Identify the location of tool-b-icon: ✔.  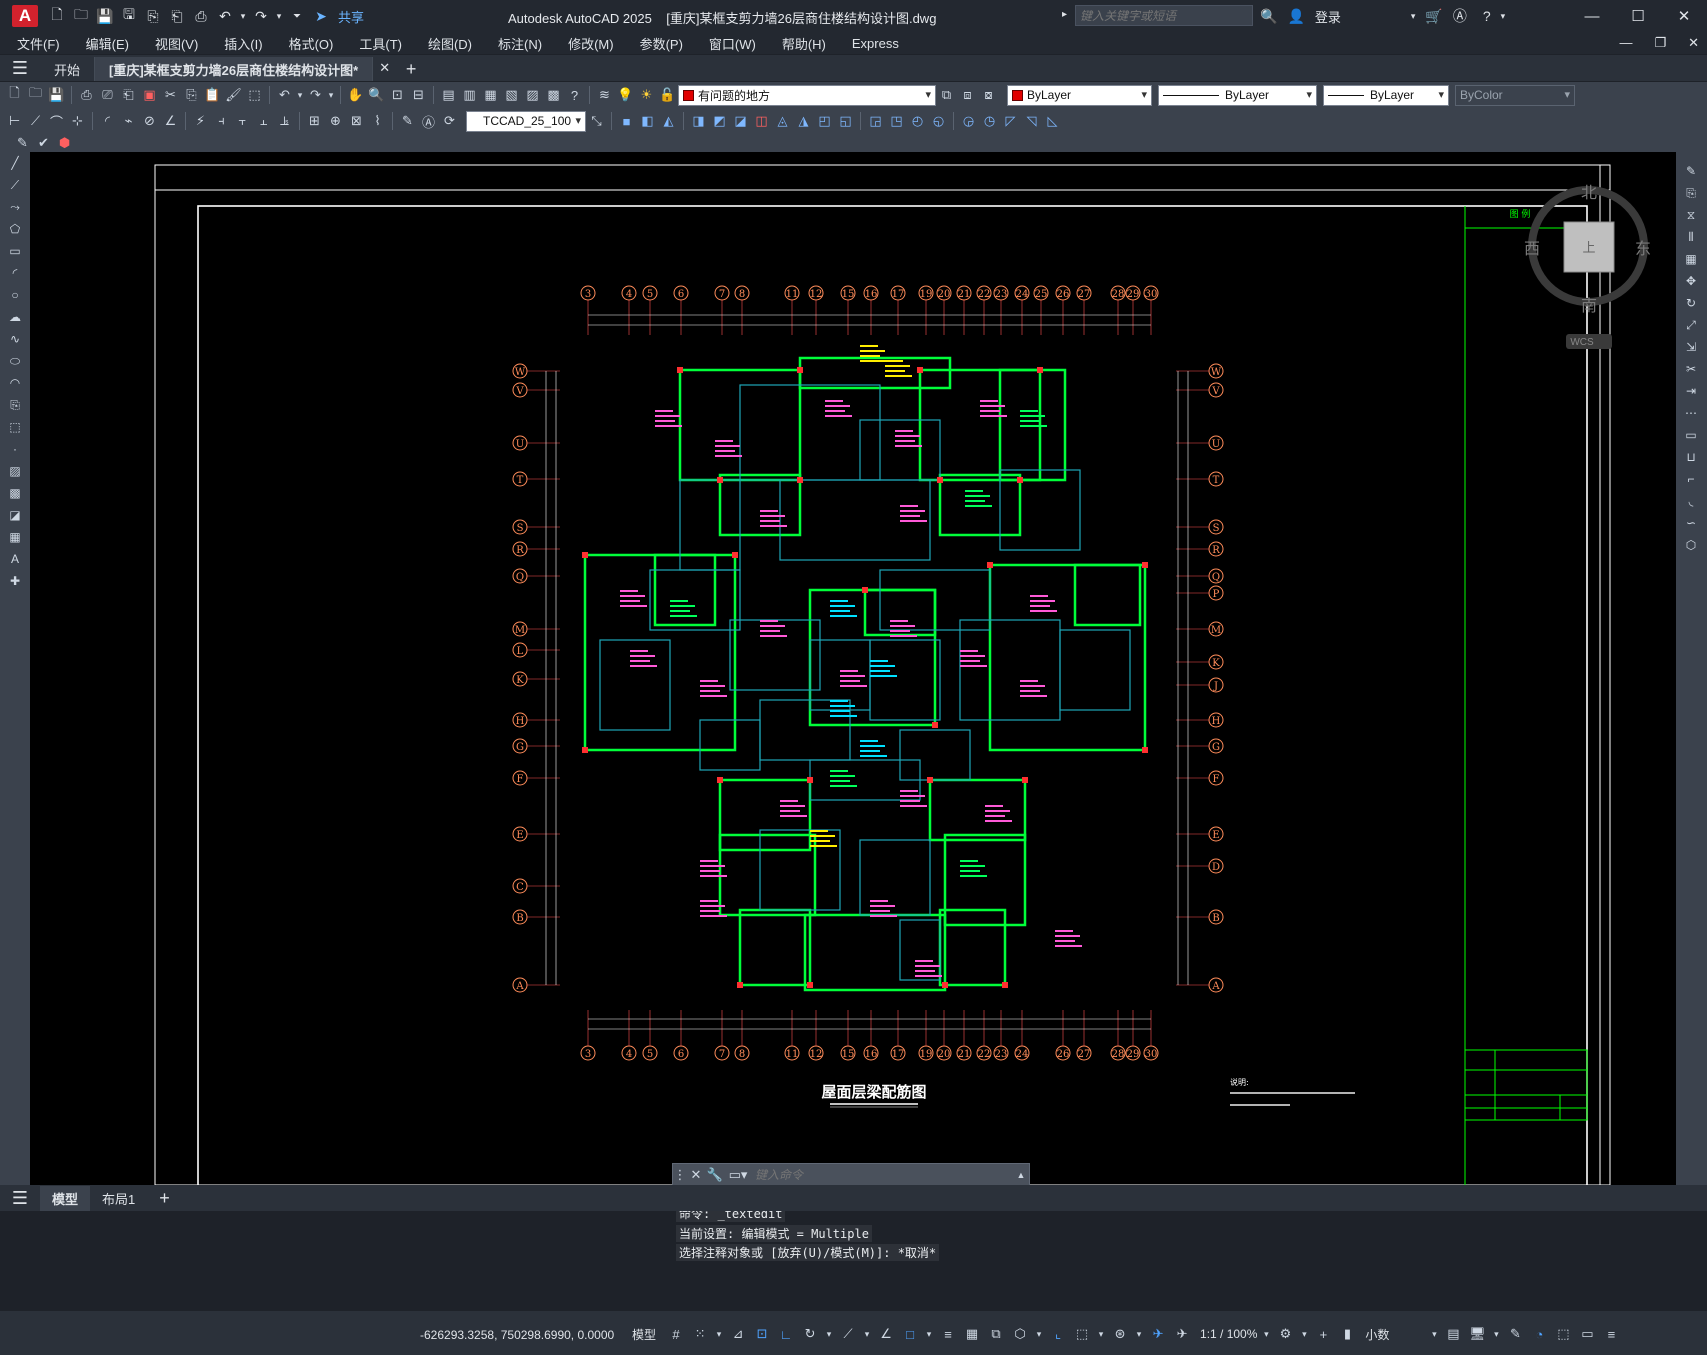
(43, 143).